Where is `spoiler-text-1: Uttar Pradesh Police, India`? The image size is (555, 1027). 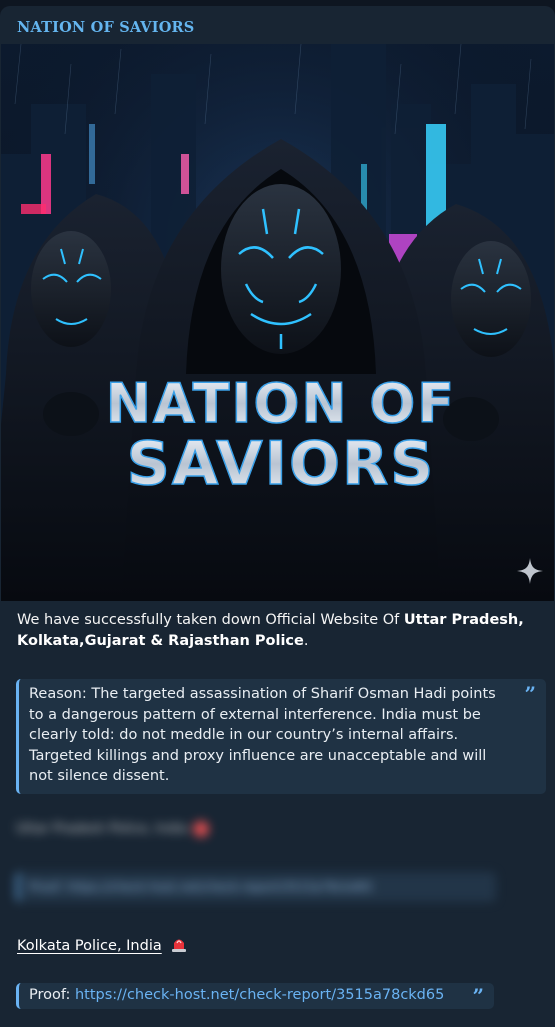
spoiler-text-1: Uttar Pradesh Police, India is located at coordinates (102, 829).